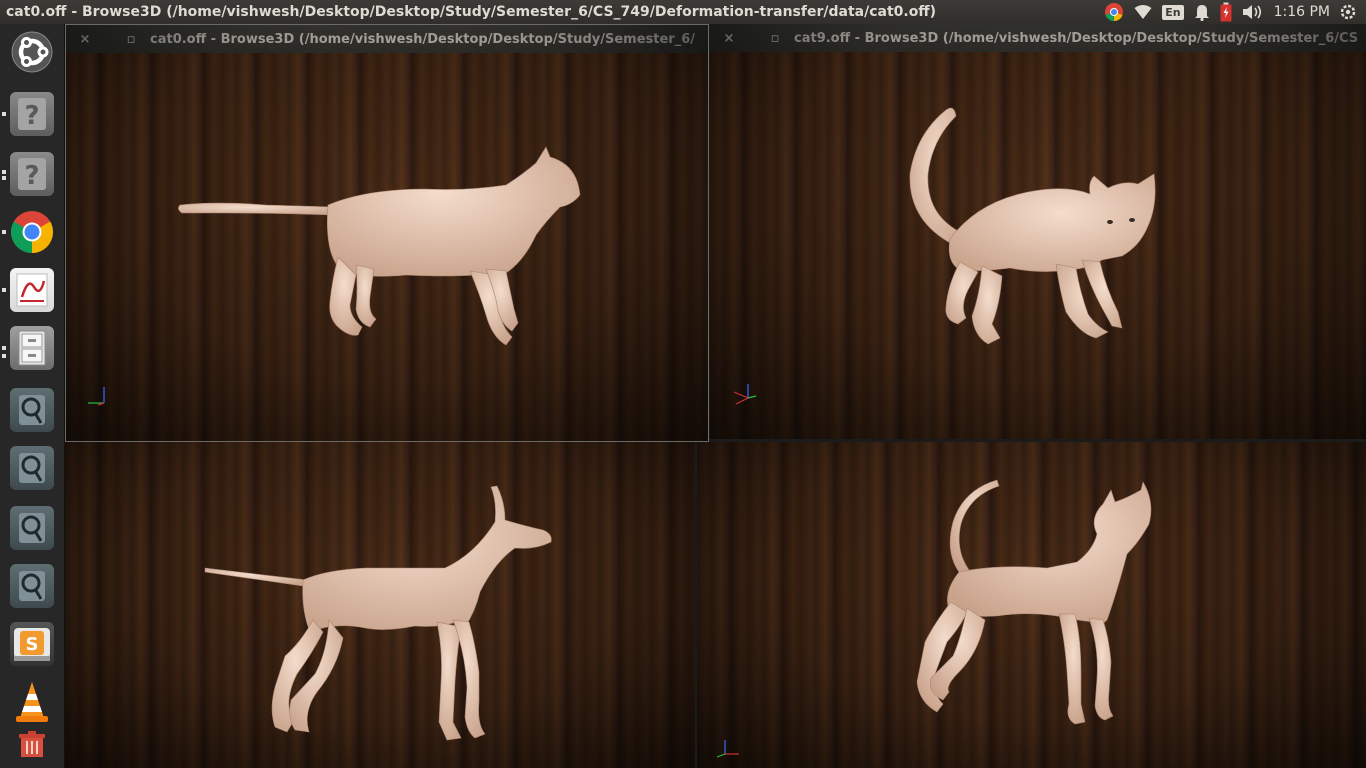 Image resolution: width=1366 pixels, height=768 pixels. I want to click on svg-text: S, so click(32, 644).